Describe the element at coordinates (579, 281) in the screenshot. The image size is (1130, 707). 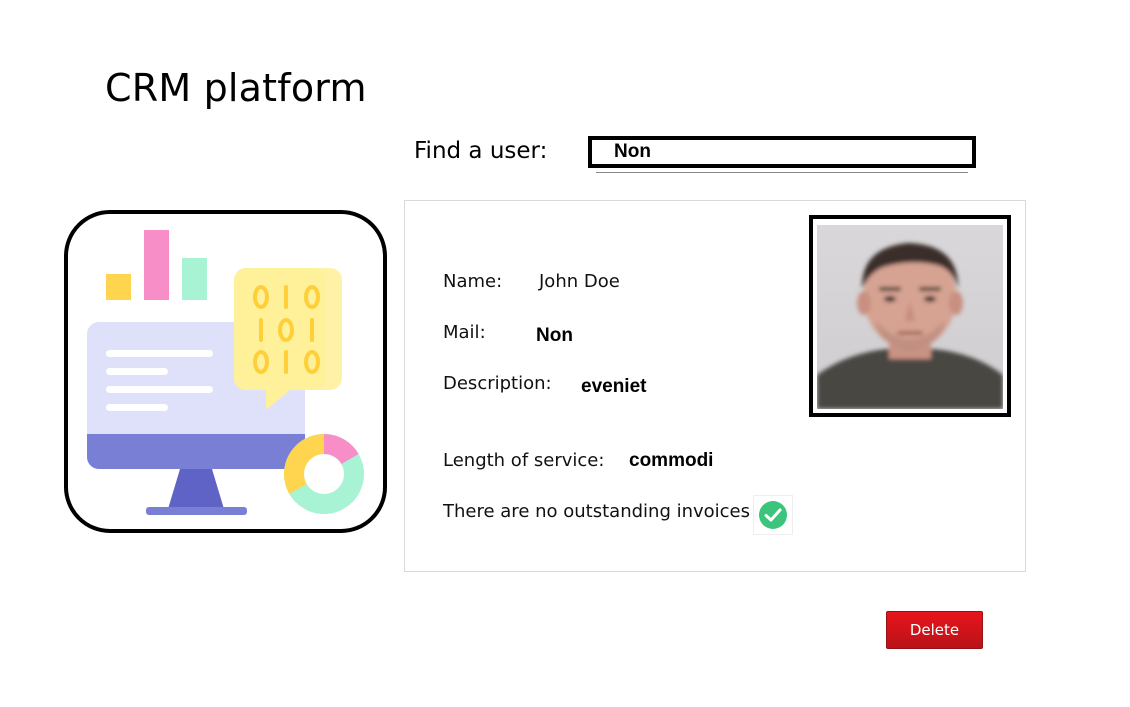
I see `name-value: John Doe` at that location.